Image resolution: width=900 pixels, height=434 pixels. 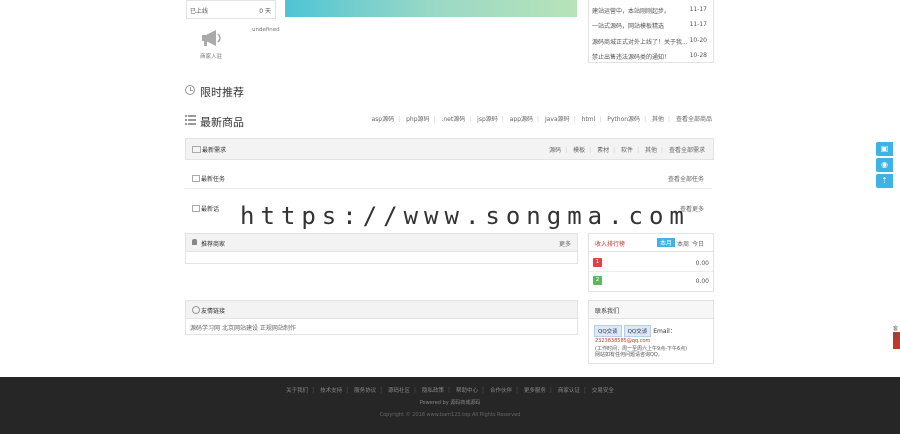 What do you see at coordinates (535, 391) in the screenshot?
I see `footer-link: 更多服务` at bounding box center [535, 391].